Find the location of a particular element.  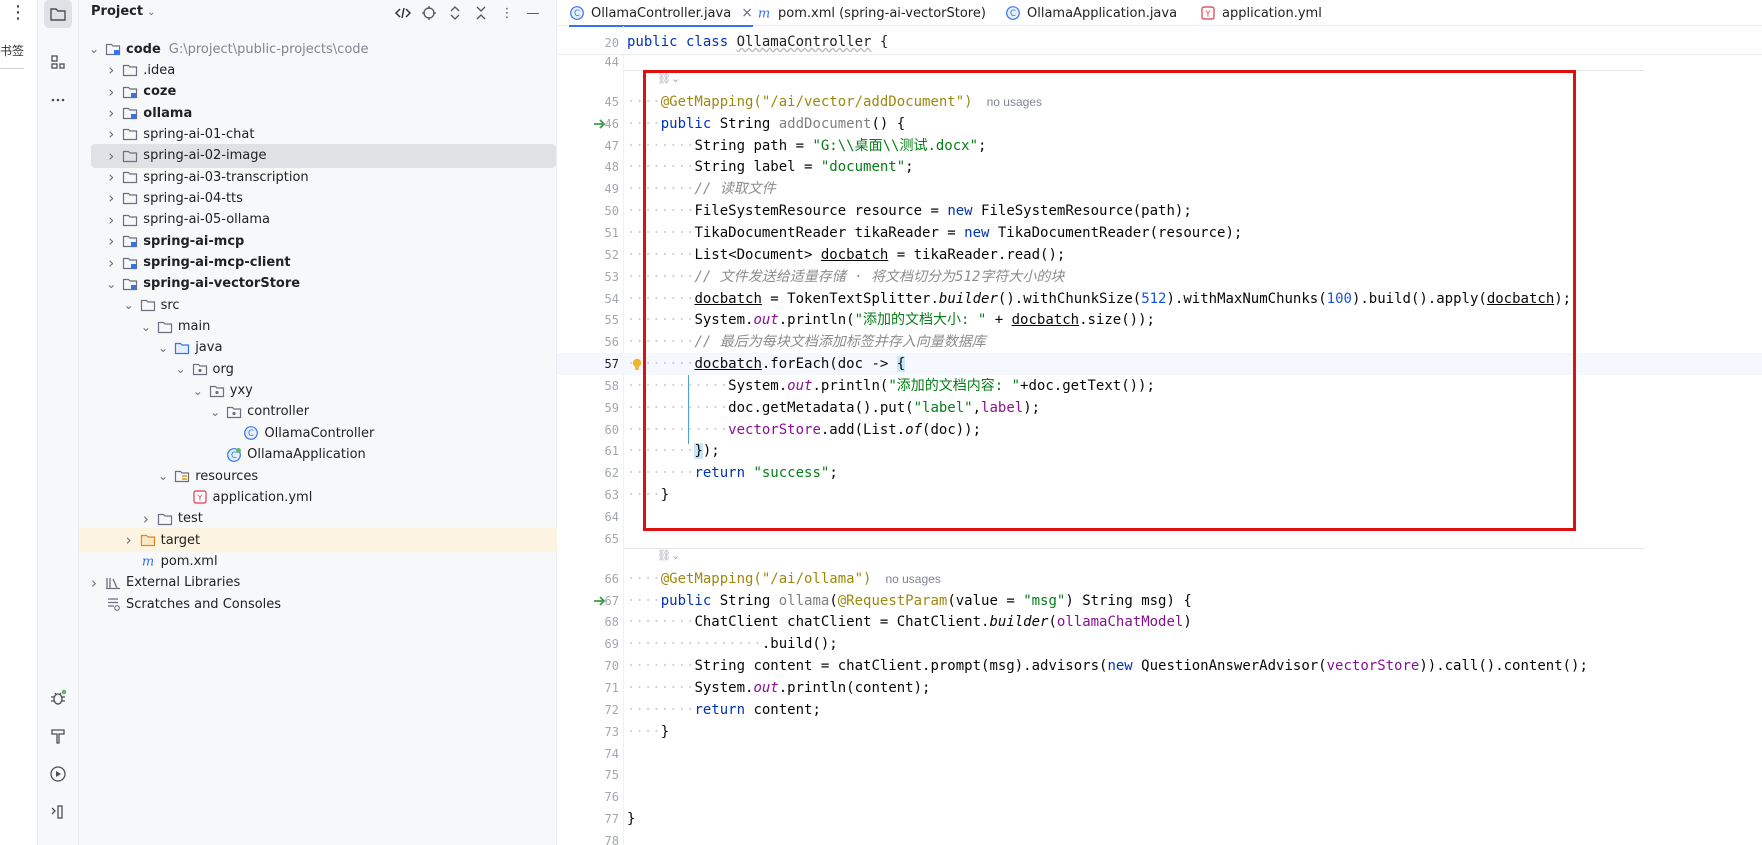

tab-ollamaapplication-java: C OllamaApplication.java is located at coordinates (1091, 13).